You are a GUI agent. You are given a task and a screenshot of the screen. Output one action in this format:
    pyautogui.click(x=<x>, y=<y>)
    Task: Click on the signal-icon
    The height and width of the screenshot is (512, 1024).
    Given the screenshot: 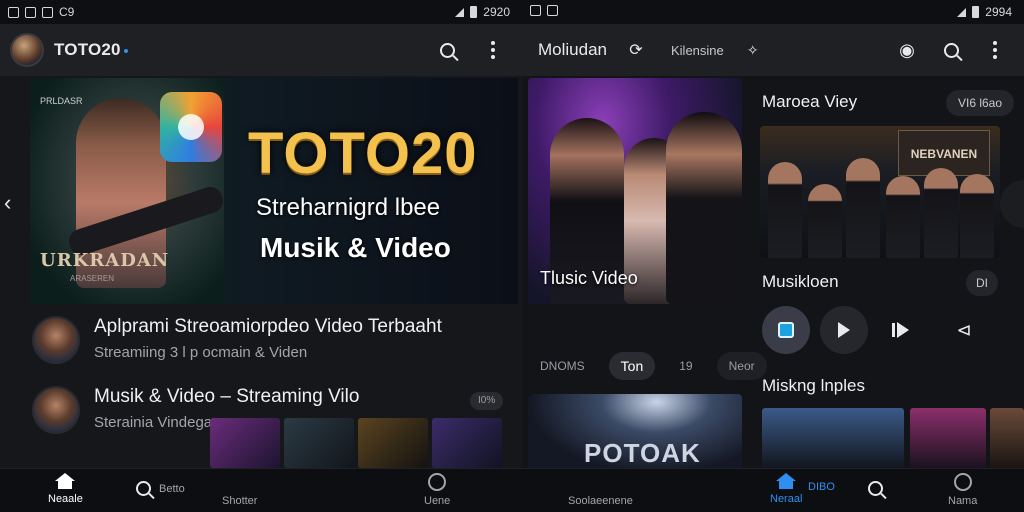 What is the action you would take?
    pyautogui.click(x=962, y=12)
    